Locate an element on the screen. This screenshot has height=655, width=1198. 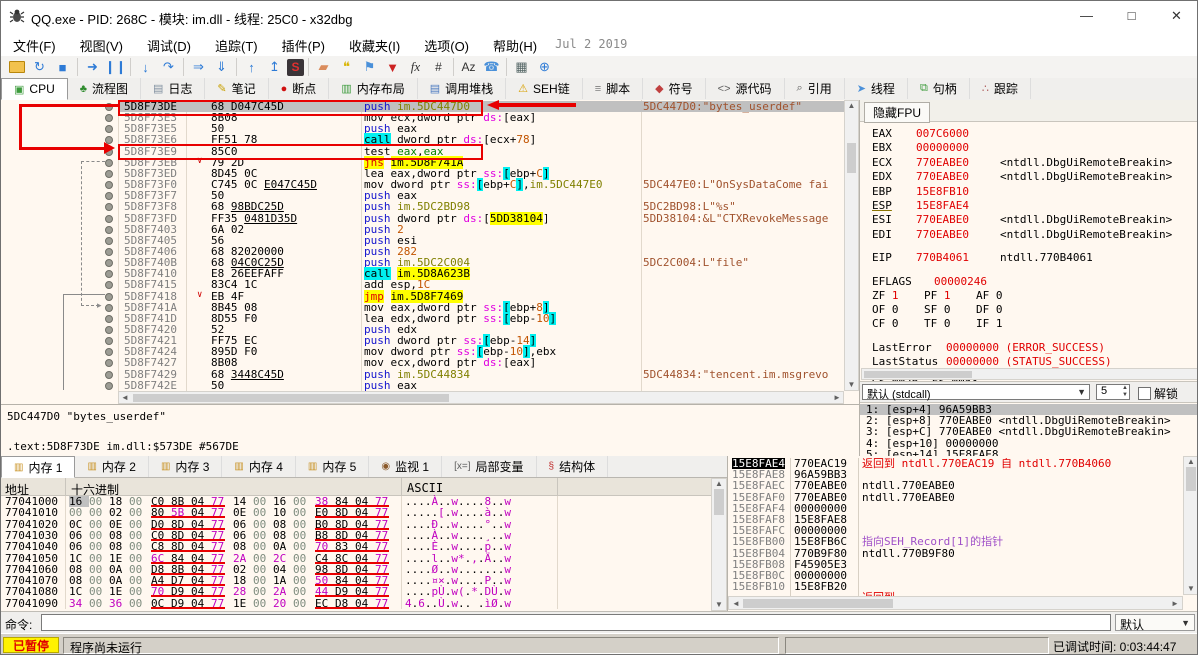
comment-icon: ❝ is located at coordinates (346, 67).